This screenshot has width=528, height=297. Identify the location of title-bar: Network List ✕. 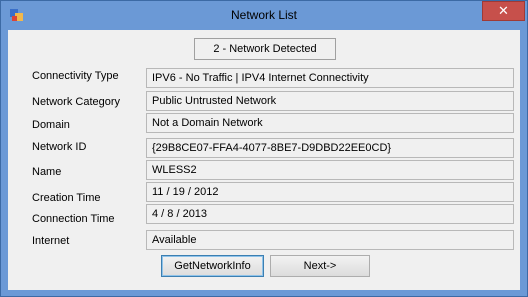
(264, 15).